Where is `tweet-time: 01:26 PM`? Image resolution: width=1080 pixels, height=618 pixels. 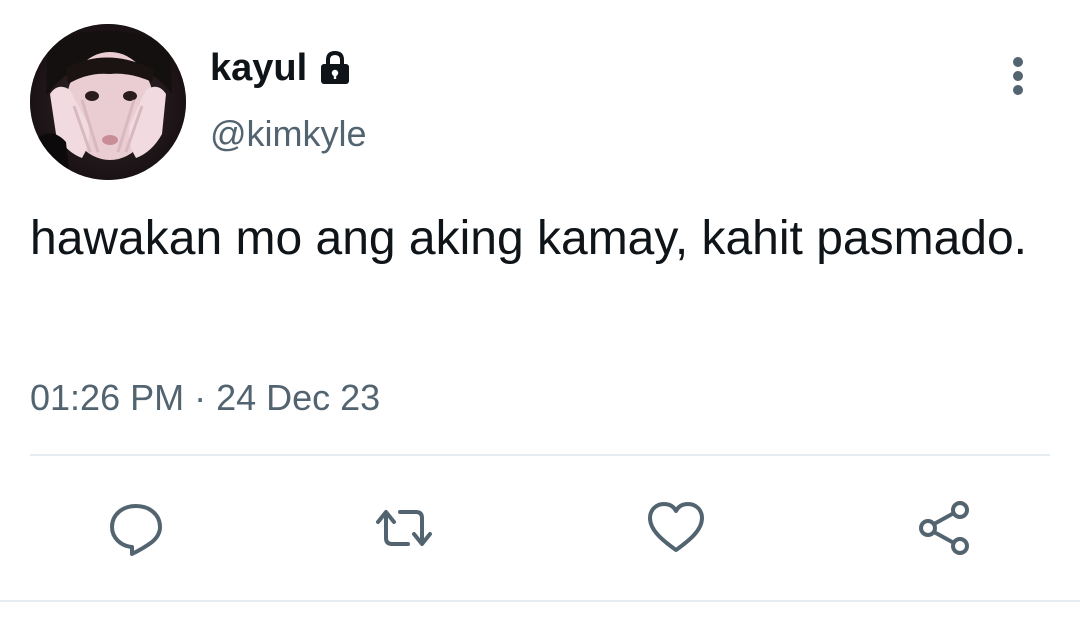 tweet-time: 01:26 PM is located at coordinates (107, 397).